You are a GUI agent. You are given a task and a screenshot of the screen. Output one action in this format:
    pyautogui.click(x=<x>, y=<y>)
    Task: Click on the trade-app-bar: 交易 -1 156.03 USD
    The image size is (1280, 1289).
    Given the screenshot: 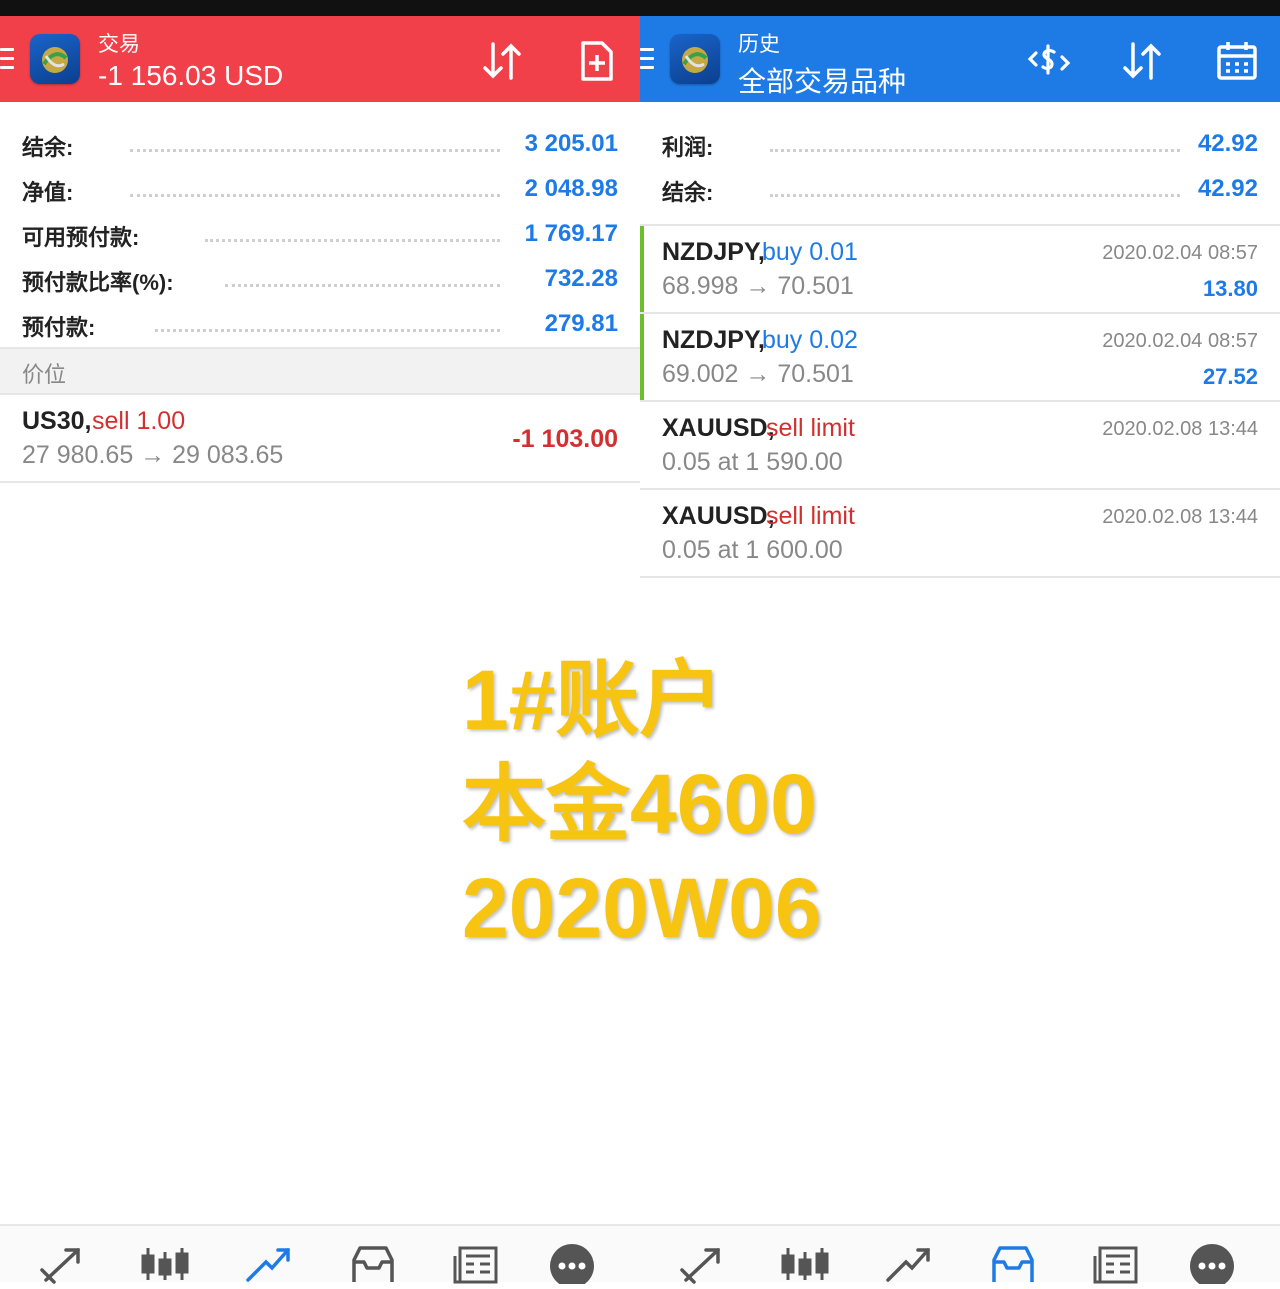 What is the action you would take?
    pyautogui.click(x=320, y=59)
    